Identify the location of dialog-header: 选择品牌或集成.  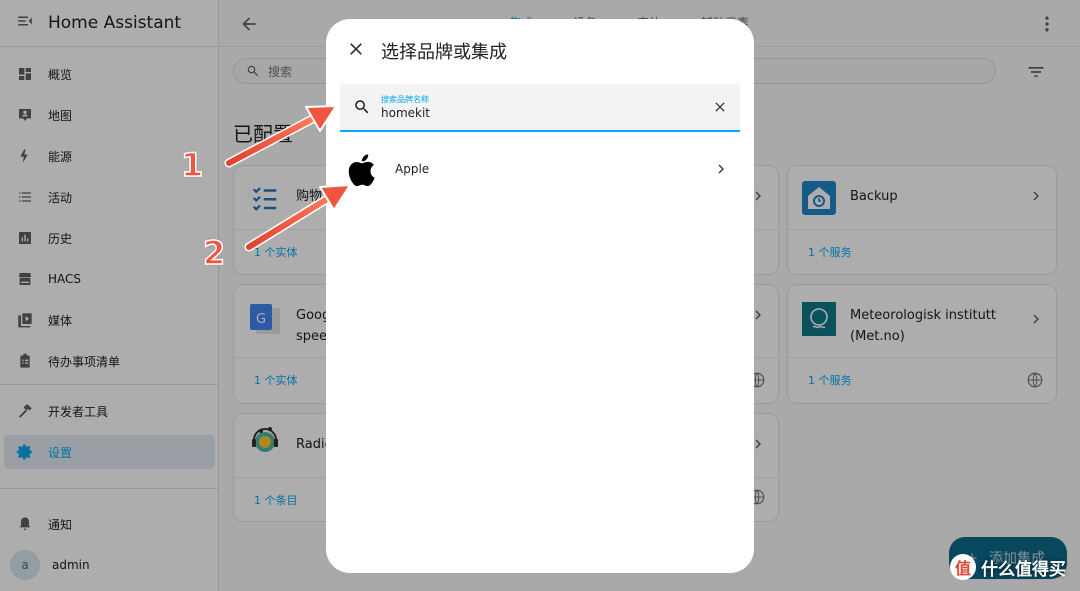
(540, 49).